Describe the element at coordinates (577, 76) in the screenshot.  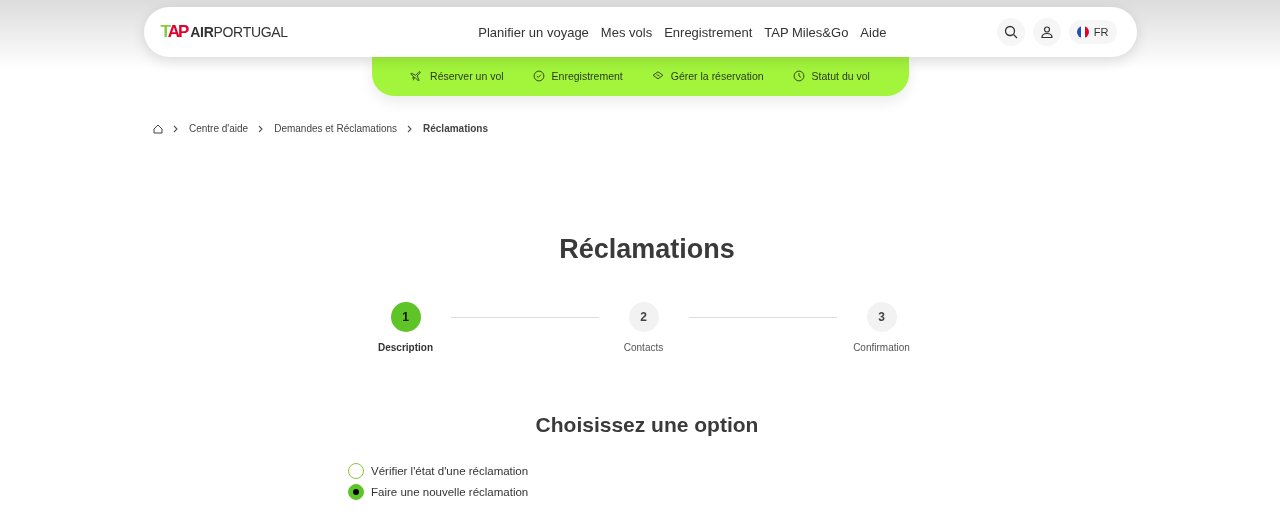
I see `quick-link: Enregistrement` at that location.